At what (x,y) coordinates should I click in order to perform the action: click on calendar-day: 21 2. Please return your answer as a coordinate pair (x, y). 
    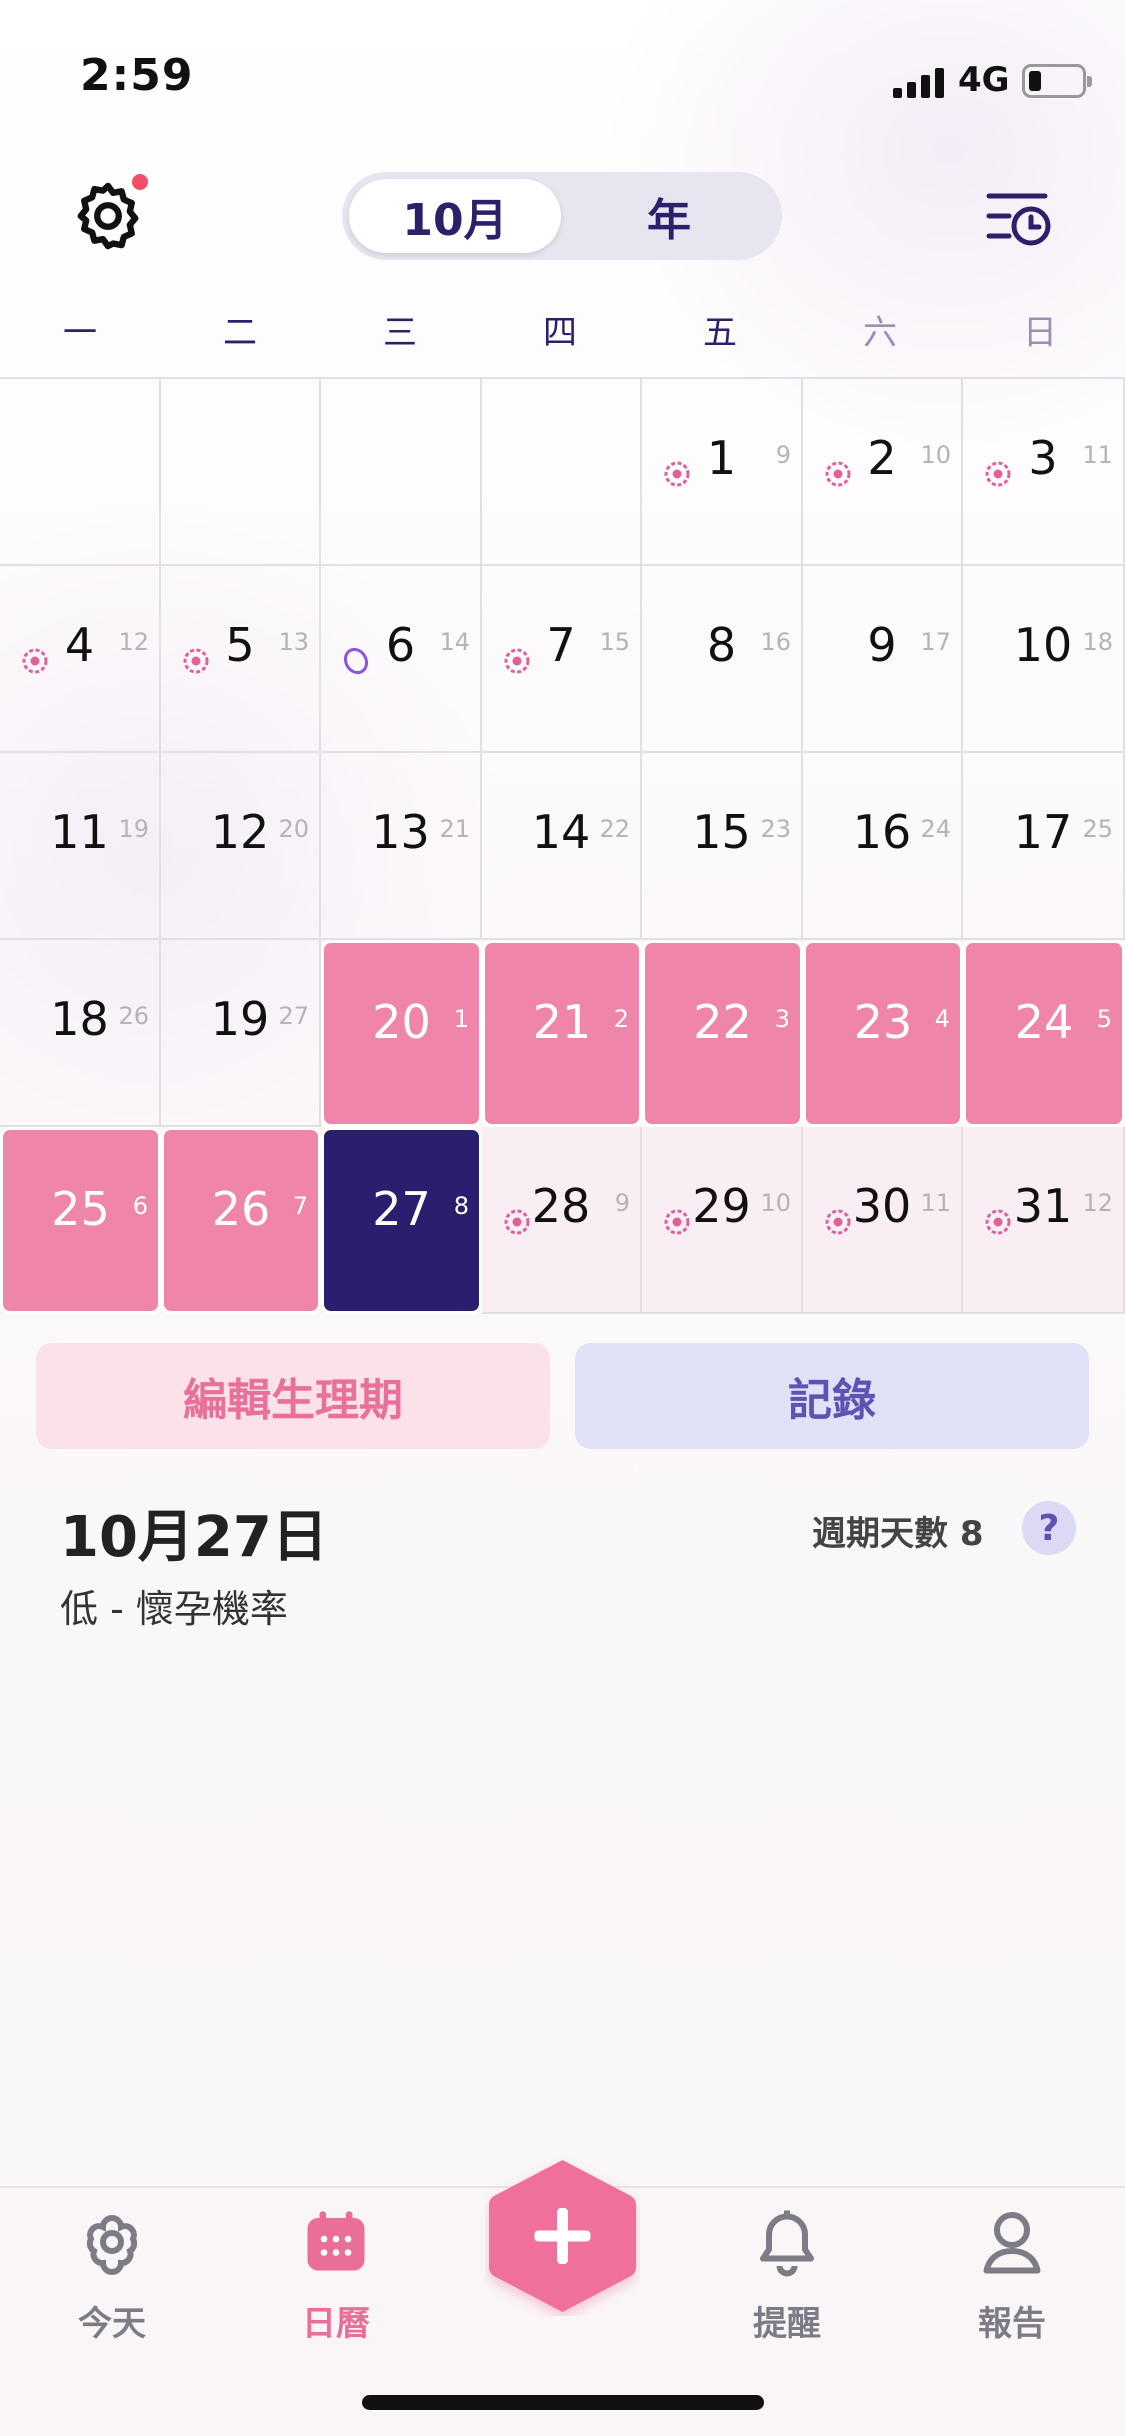
    Looking at the image, I should click on (562, 1033).